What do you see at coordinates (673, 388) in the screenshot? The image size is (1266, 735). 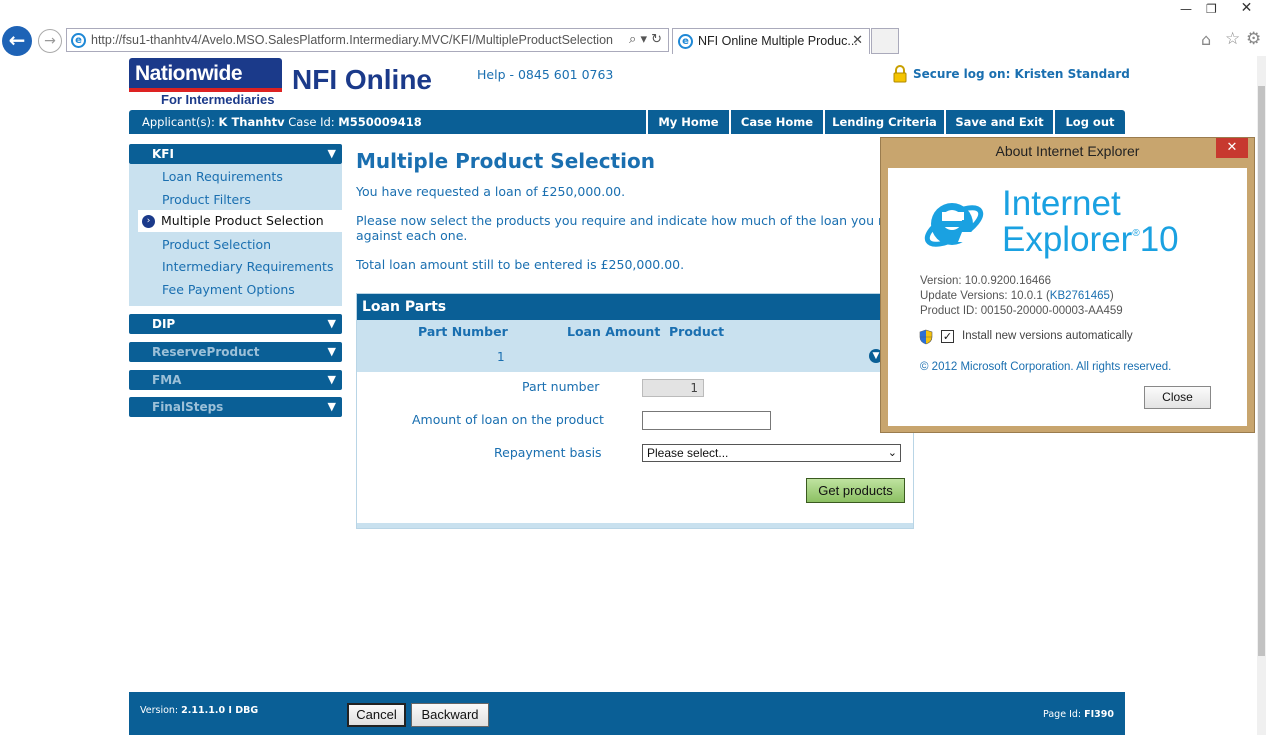 I see `part-number-field: 1` at bounding box center [673, 388].